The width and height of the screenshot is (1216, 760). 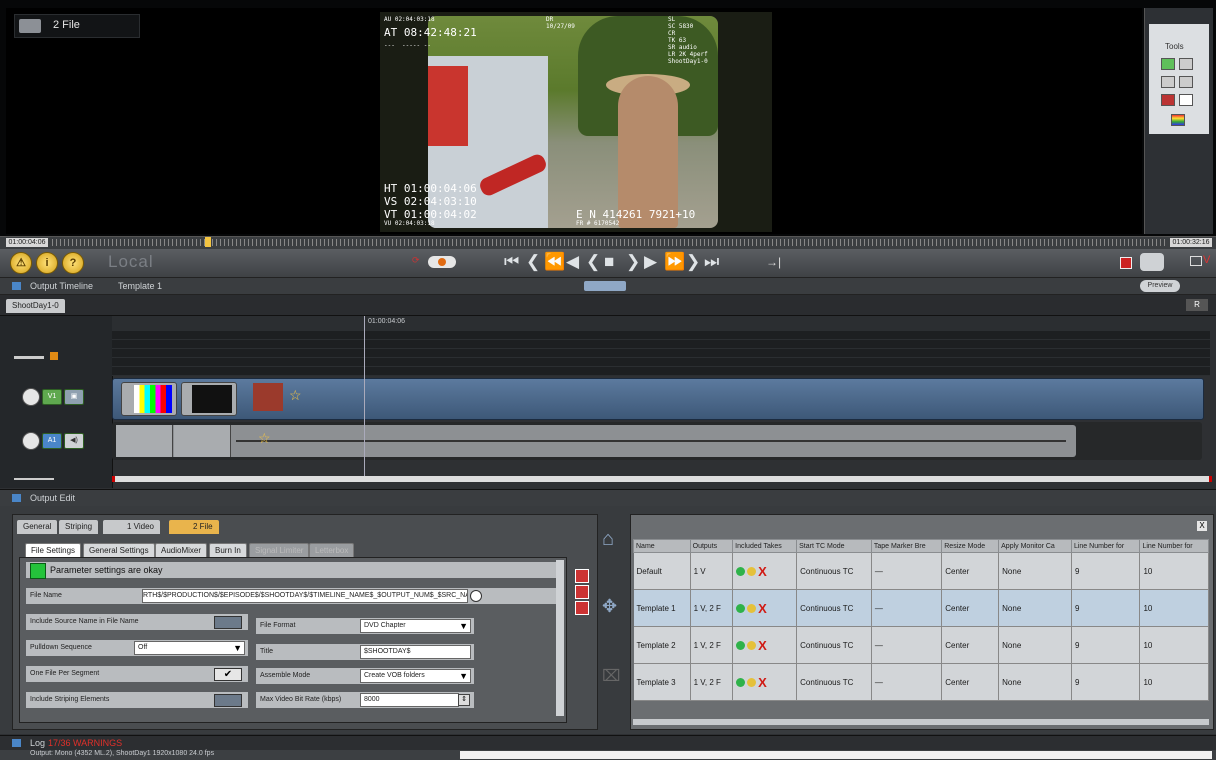 What do you see at coordinates (834, 546) in the screenshot?
I see `col-start-tc-mode: Start TC Mode` at bounding box center [834, 546].